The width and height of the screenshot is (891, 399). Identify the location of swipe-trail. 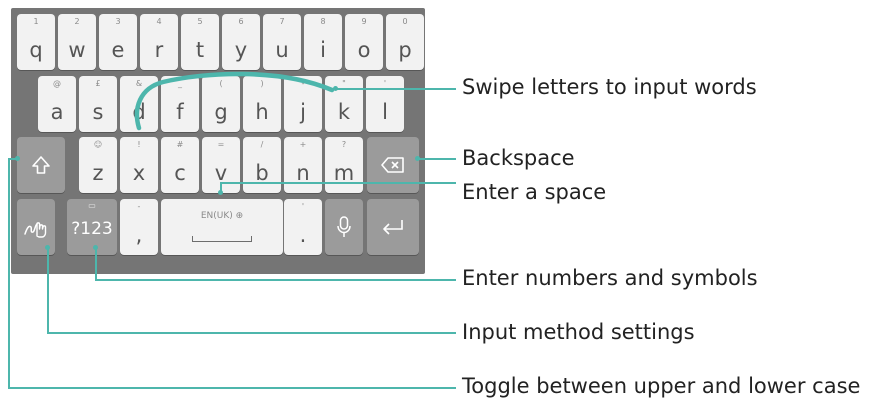
(234, 101).